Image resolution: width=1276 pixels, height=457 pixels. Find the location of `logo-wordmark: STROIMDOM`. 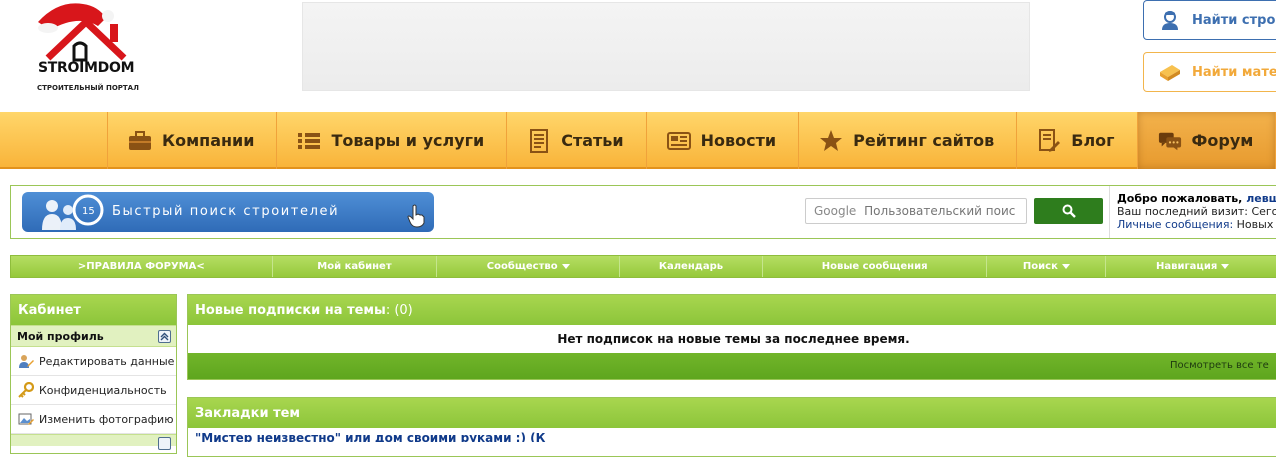

logo-wordmark: STROIMDOM is located at coordinates (86, 68).